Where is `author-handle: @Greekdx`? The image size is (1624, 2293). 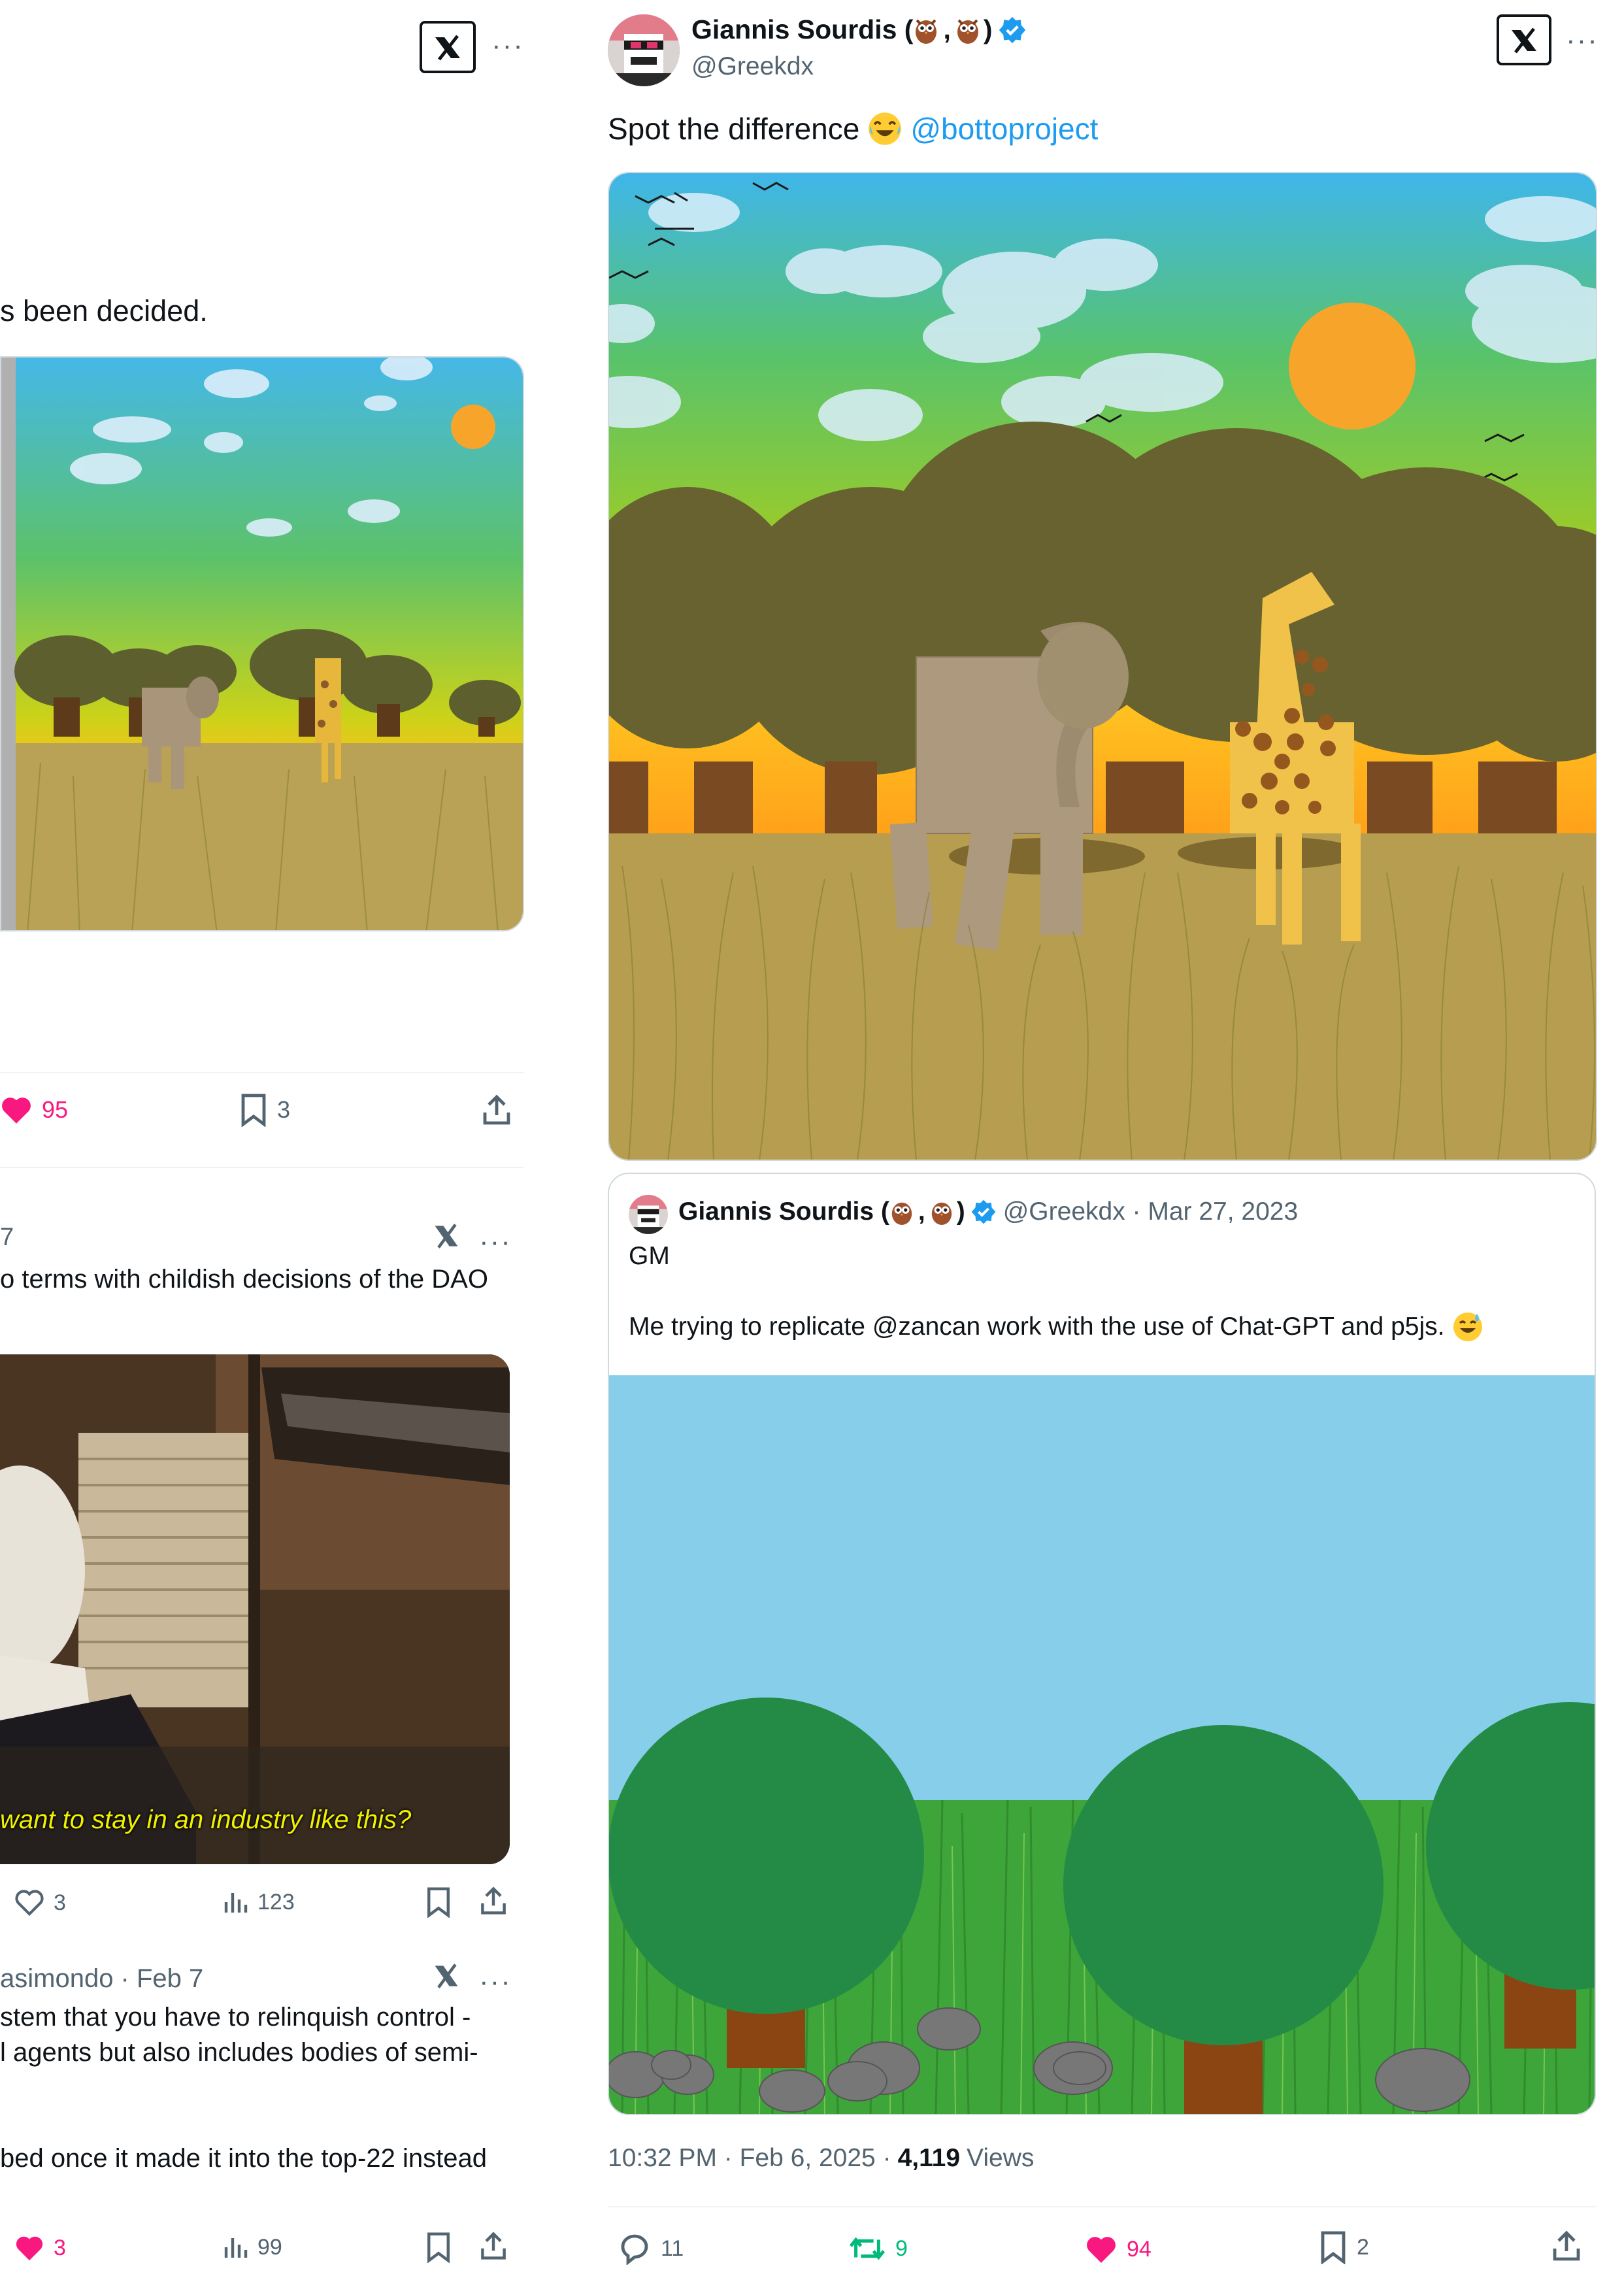 author-handle: @Greekdx is located at coordinates (752, 66).